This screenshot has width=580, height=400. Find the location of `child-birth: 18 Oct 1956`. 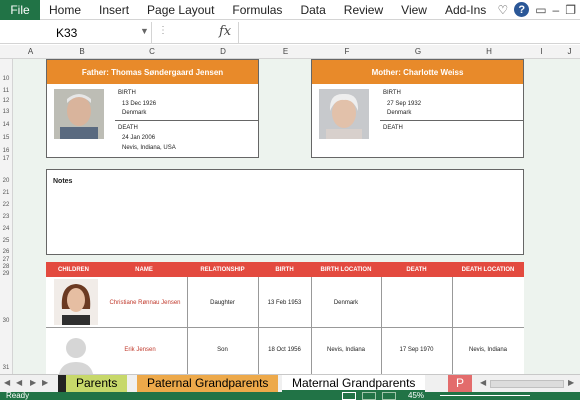

child-birth: 18 Oct 1956 is located at coordinates (284, 350).